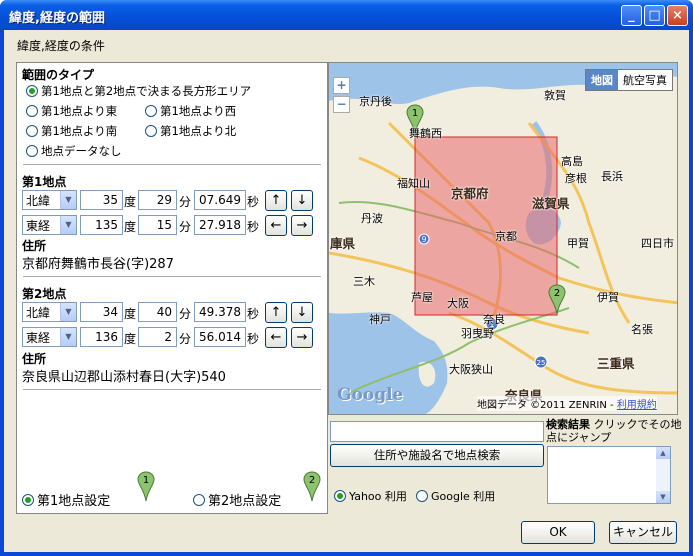  What do you see at coordinates (372, 218) in the screenshot?
I see `map-label: 丹波` at bounding box center [372, 218].